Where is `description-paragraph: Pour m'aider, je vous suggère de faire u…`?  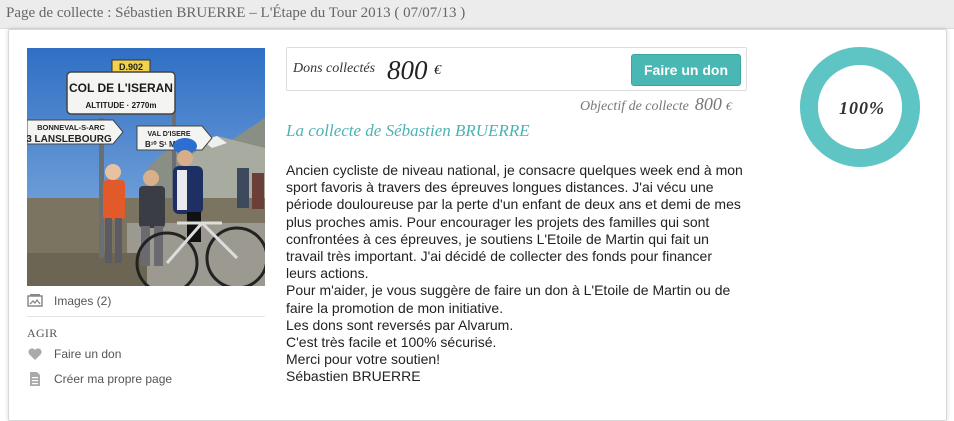
description-paragraph: Pour m'aider, je vous suggère de faire u… is located at coordinates (508, 299).